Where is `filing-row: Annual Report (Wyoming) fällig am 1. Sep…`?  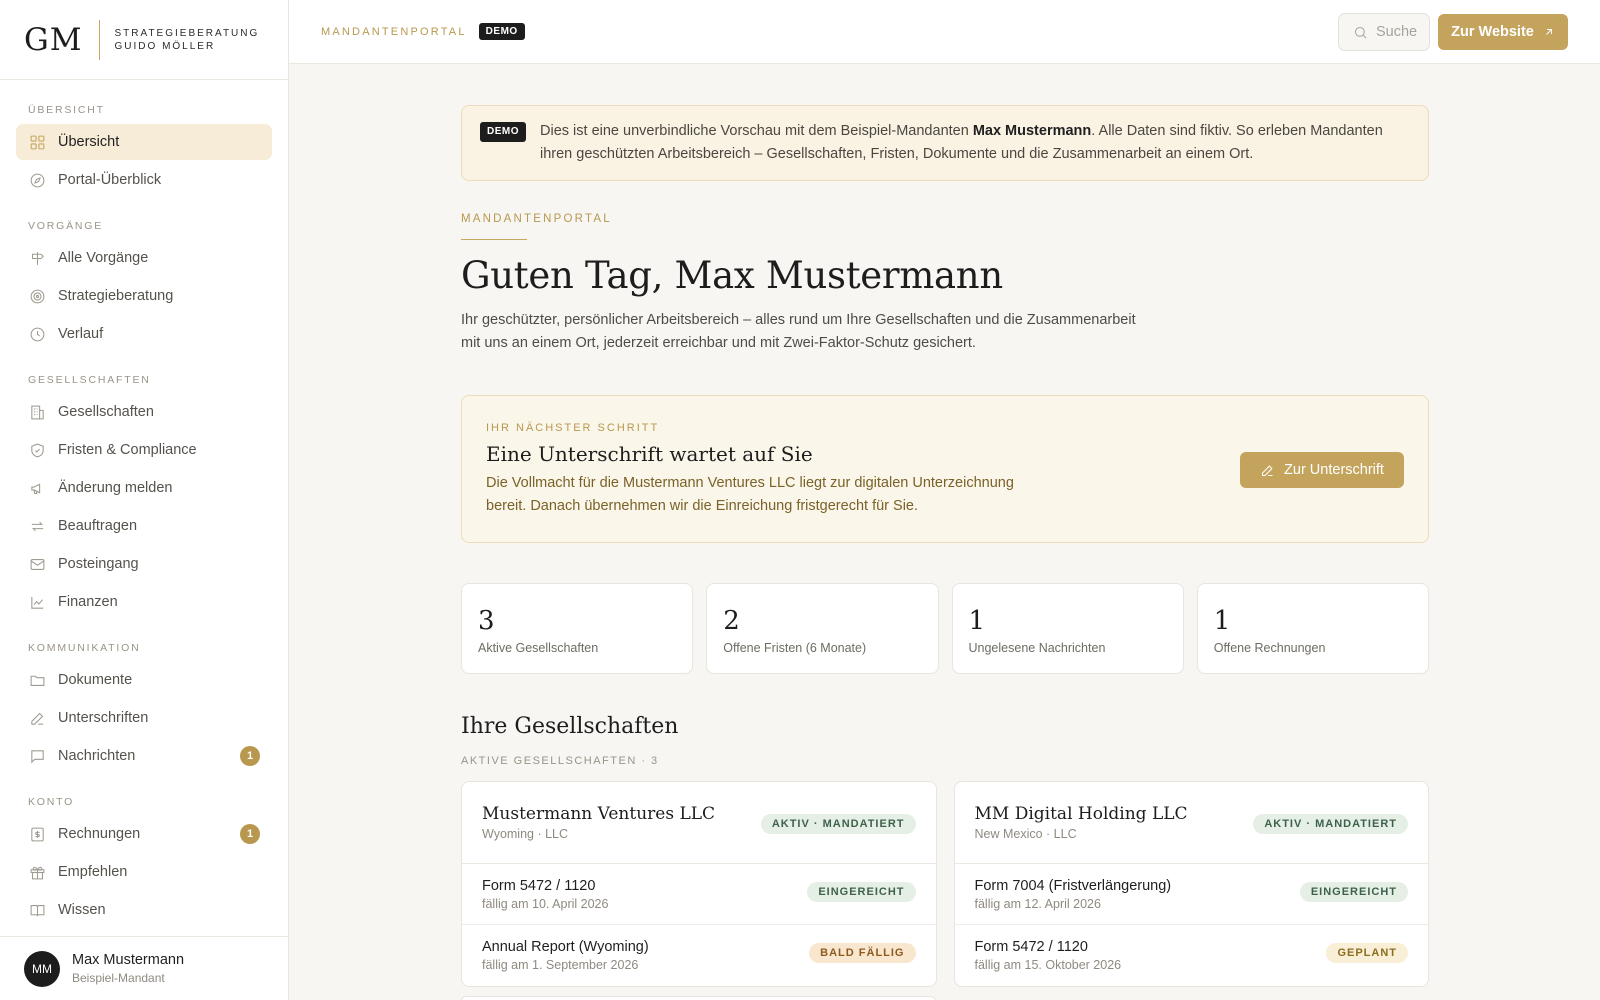
filing-row: Annual Report (Wyoming) fällig am 1. Sep… is located at coordinates (699, 955).